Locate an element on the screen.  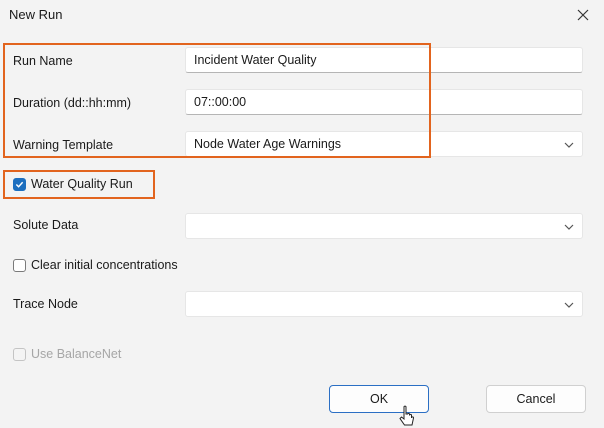
solute-data-select is located at coordinates (384, 226).